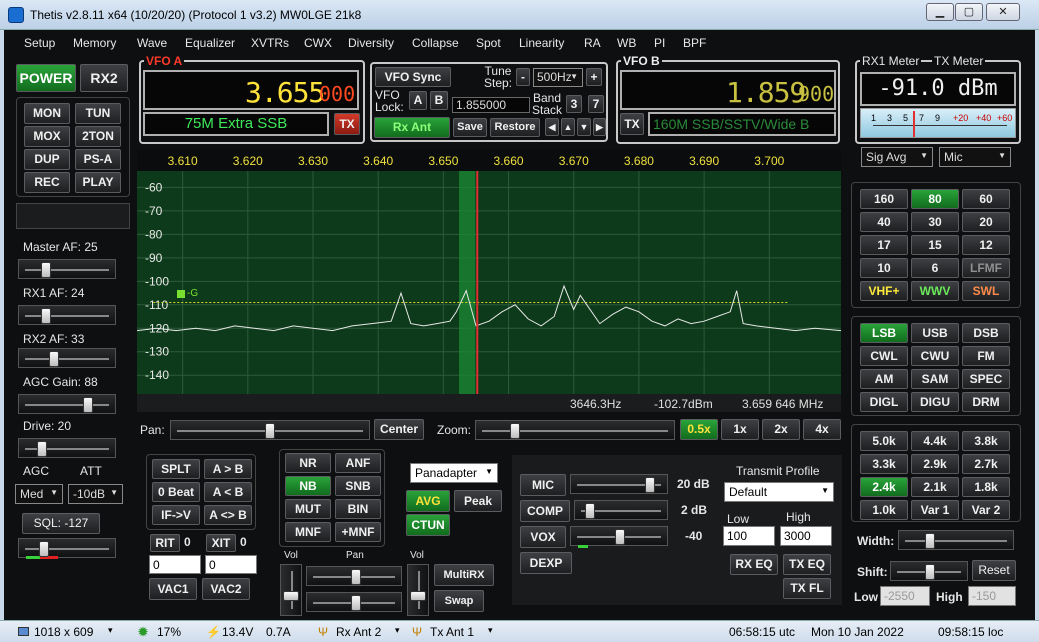 The width and height of the screenshot is (1039, 642). What do you see at coordinates (619, 536) in the screenshot?
I see `vox-slider` at bounding box center [619, 536].